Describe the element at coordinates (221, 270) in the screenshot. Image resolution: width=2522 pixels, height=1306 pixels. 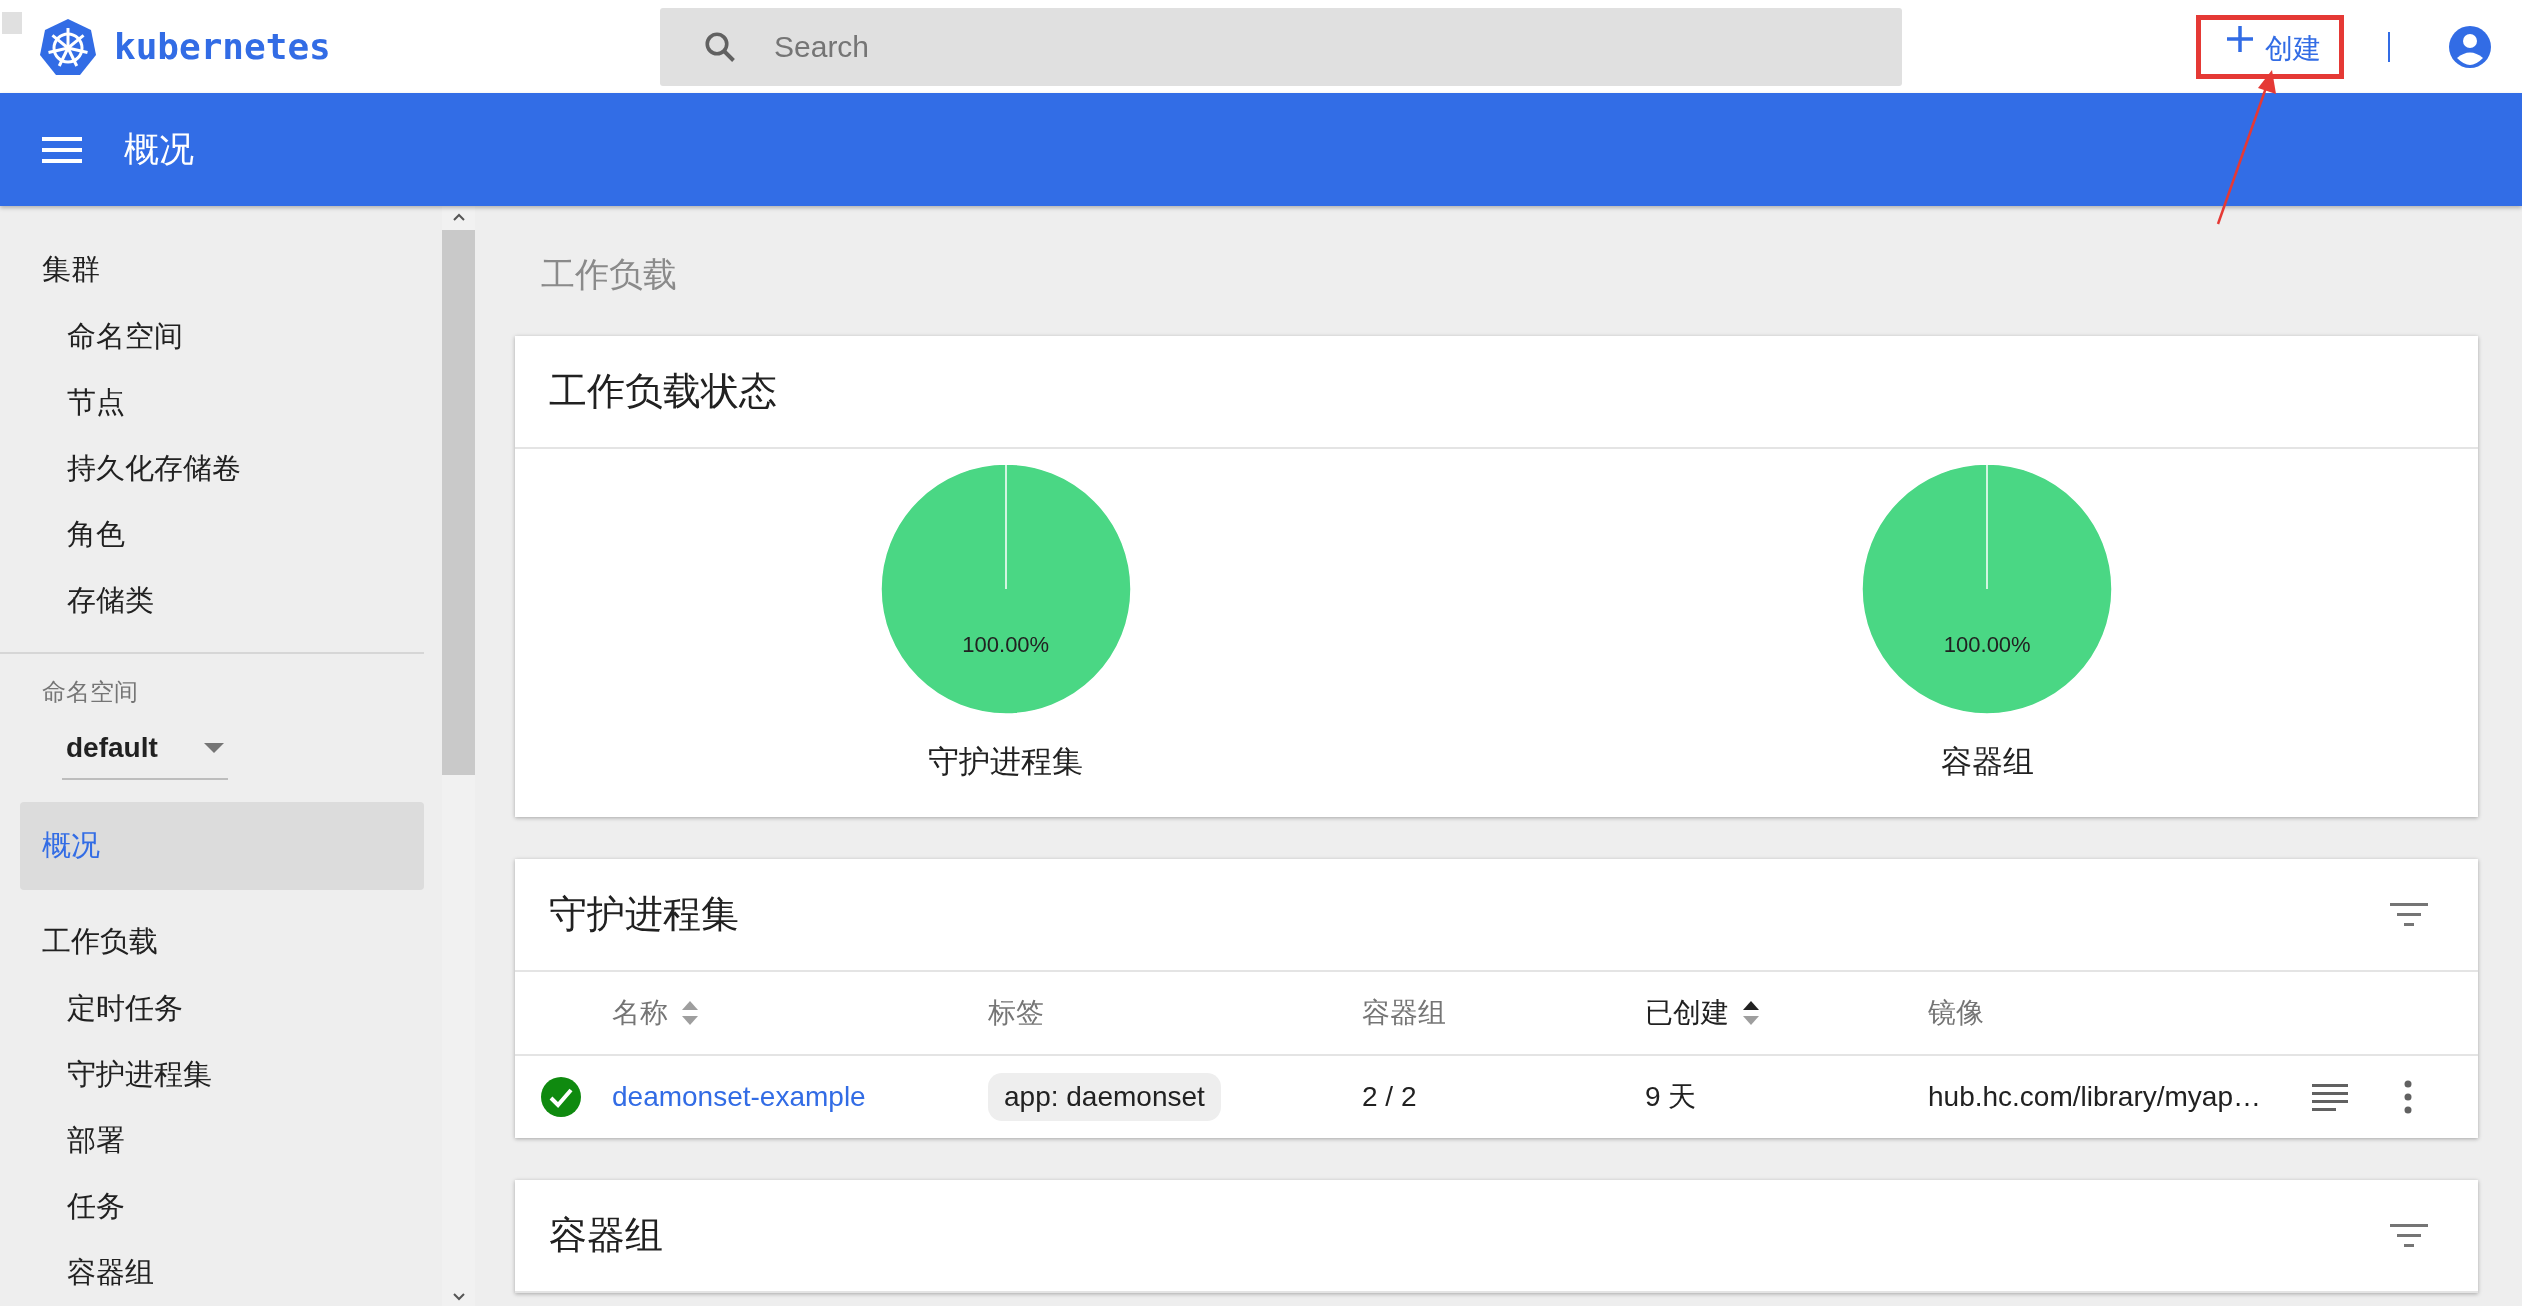
I see `nav-heading: 集群` at that location.